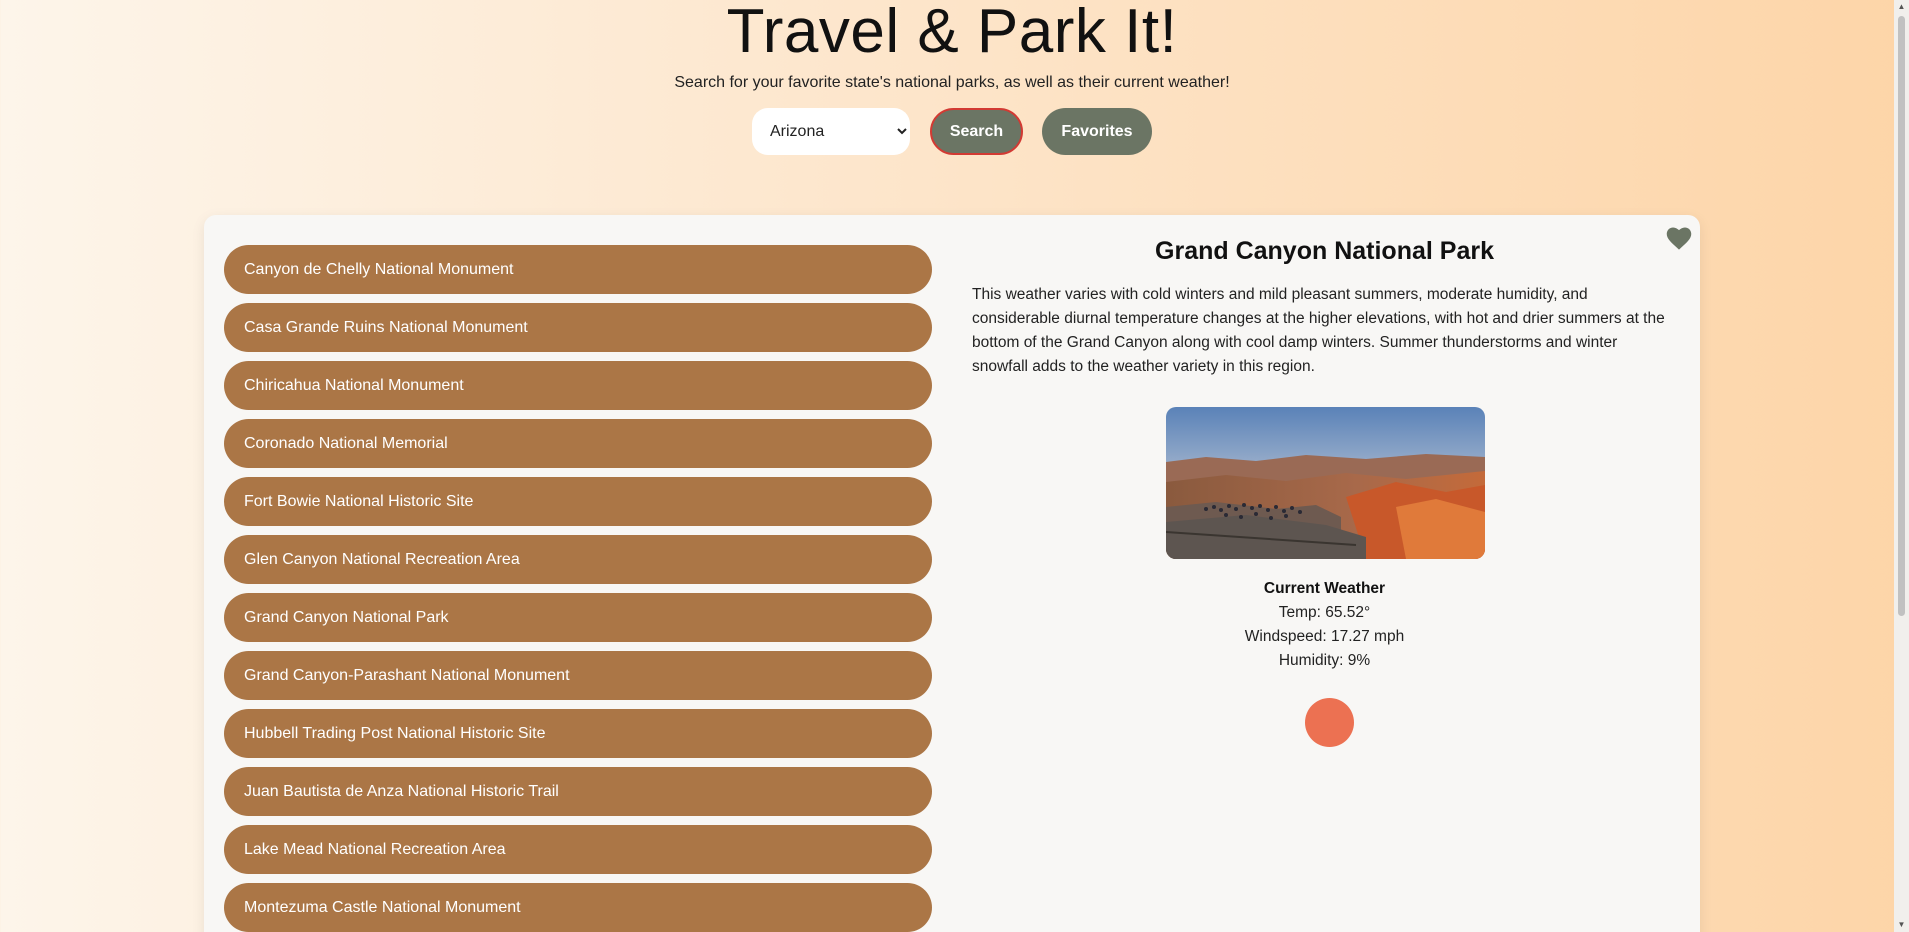 This screenshot has width=1909, height=932. What do you see at coordinates (1901, 316) in the screenshot?
I see `scroll-thumb` at bounding box center [1901, 316].